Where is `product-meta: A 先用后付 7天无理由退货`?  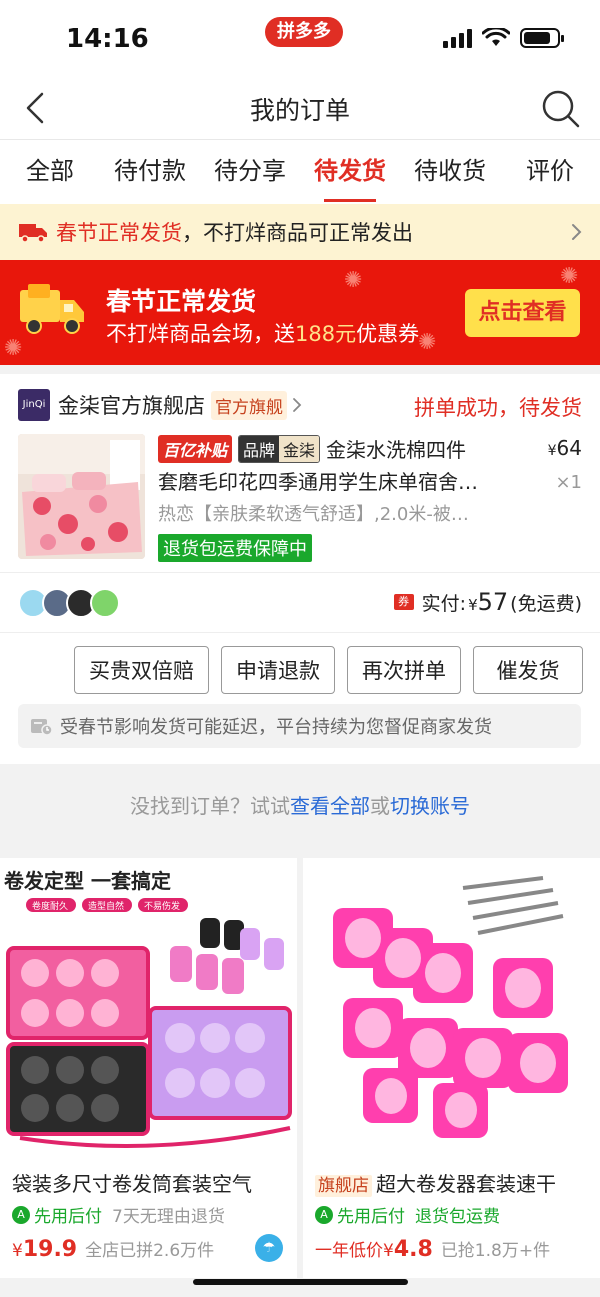 product-meta: A 先用后付 7天无理由退货 is located at coordinates (118, 1214).